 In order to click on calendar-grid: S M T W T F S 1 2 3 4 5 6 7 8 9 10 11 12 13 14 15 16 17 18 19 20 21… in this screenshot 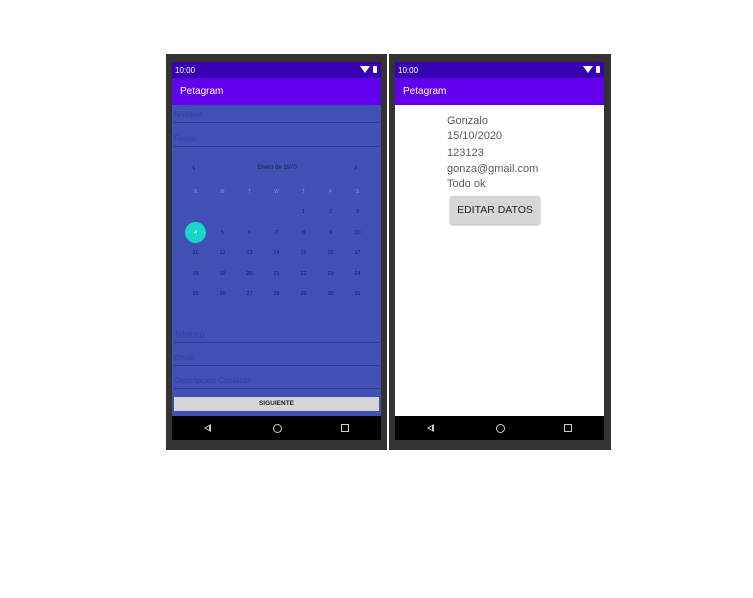, I will do `click(279, 245)`.